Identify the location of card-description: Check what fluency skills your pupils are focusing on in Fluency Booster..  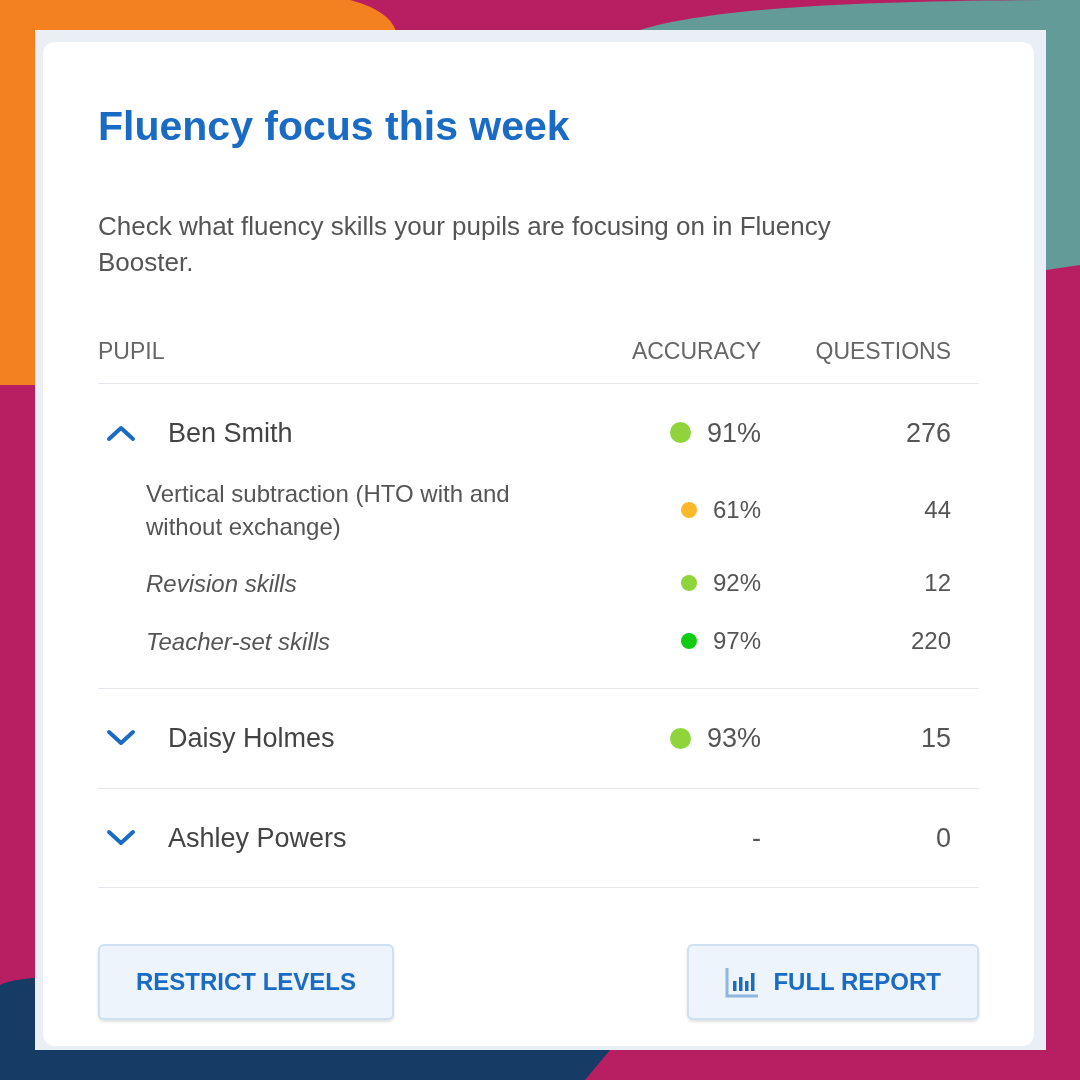
(465, 244).